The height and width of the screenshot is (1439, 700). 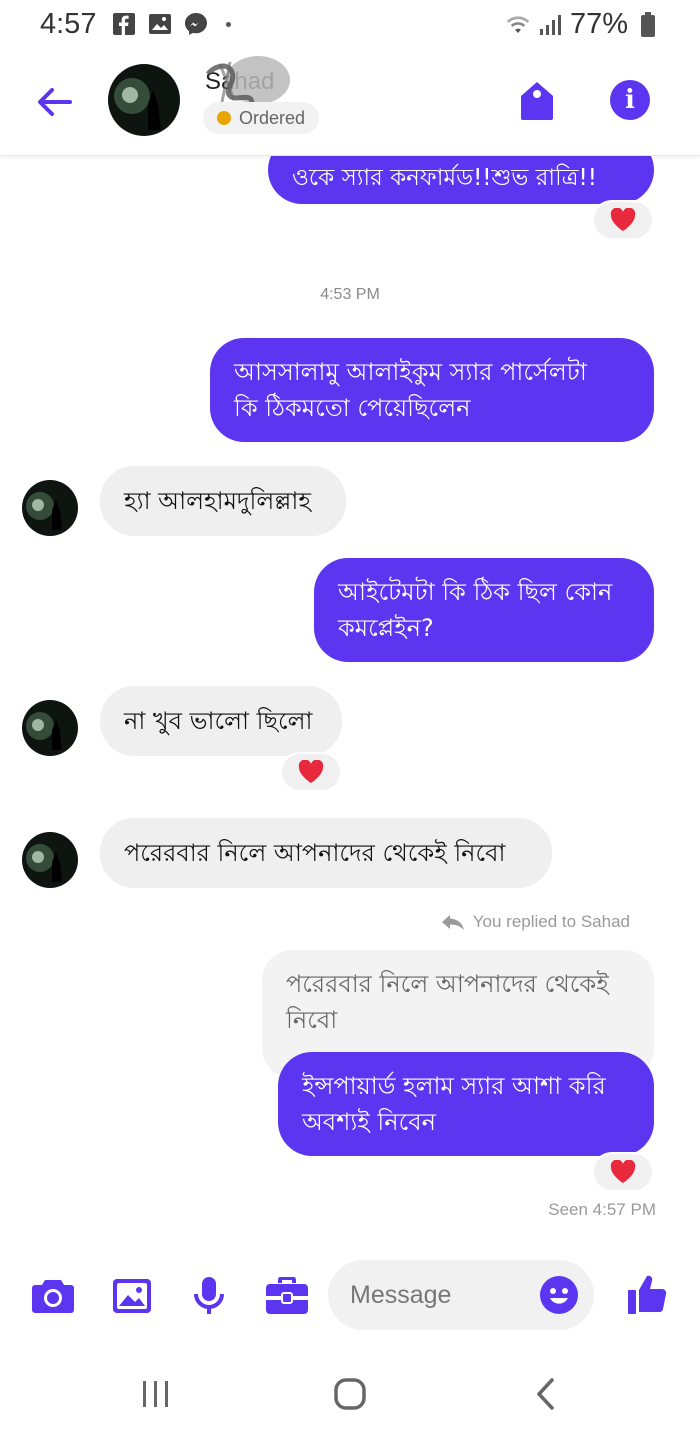 I want to click on label-button, so click(x=537, y=101).